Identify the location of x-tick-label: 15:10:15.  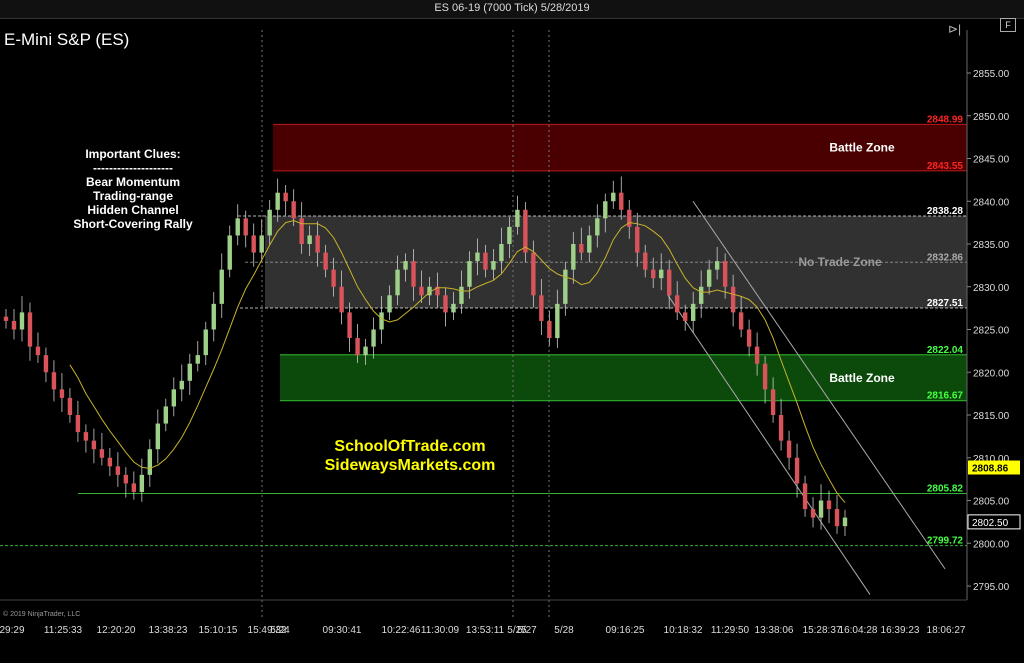
(218, 630).